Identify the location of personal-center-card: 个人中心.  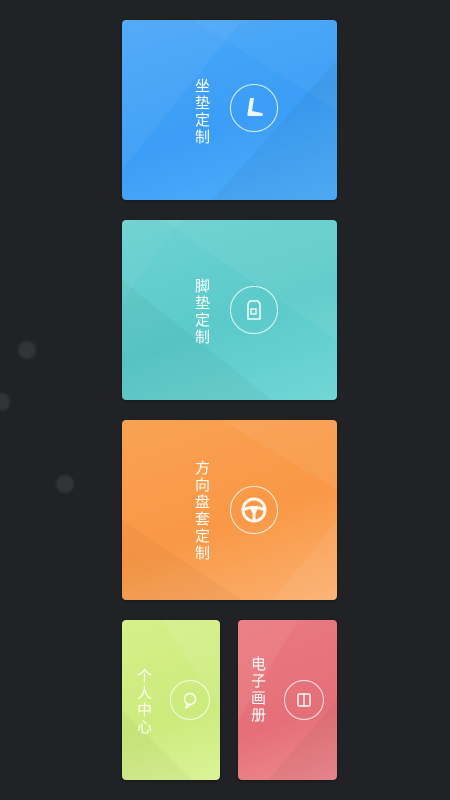
(171, 700).